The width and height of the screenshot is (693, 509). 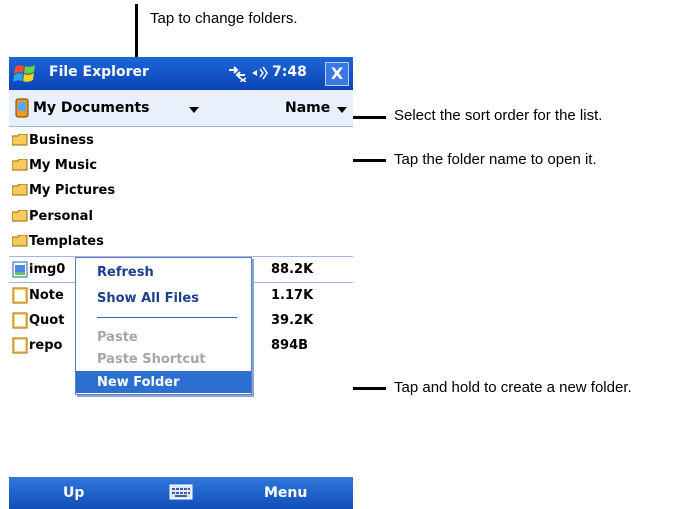 What do you see at coordinates (20, 295) in the screenshot?
I see `note-file-icon` at bounding box center [20, 295].